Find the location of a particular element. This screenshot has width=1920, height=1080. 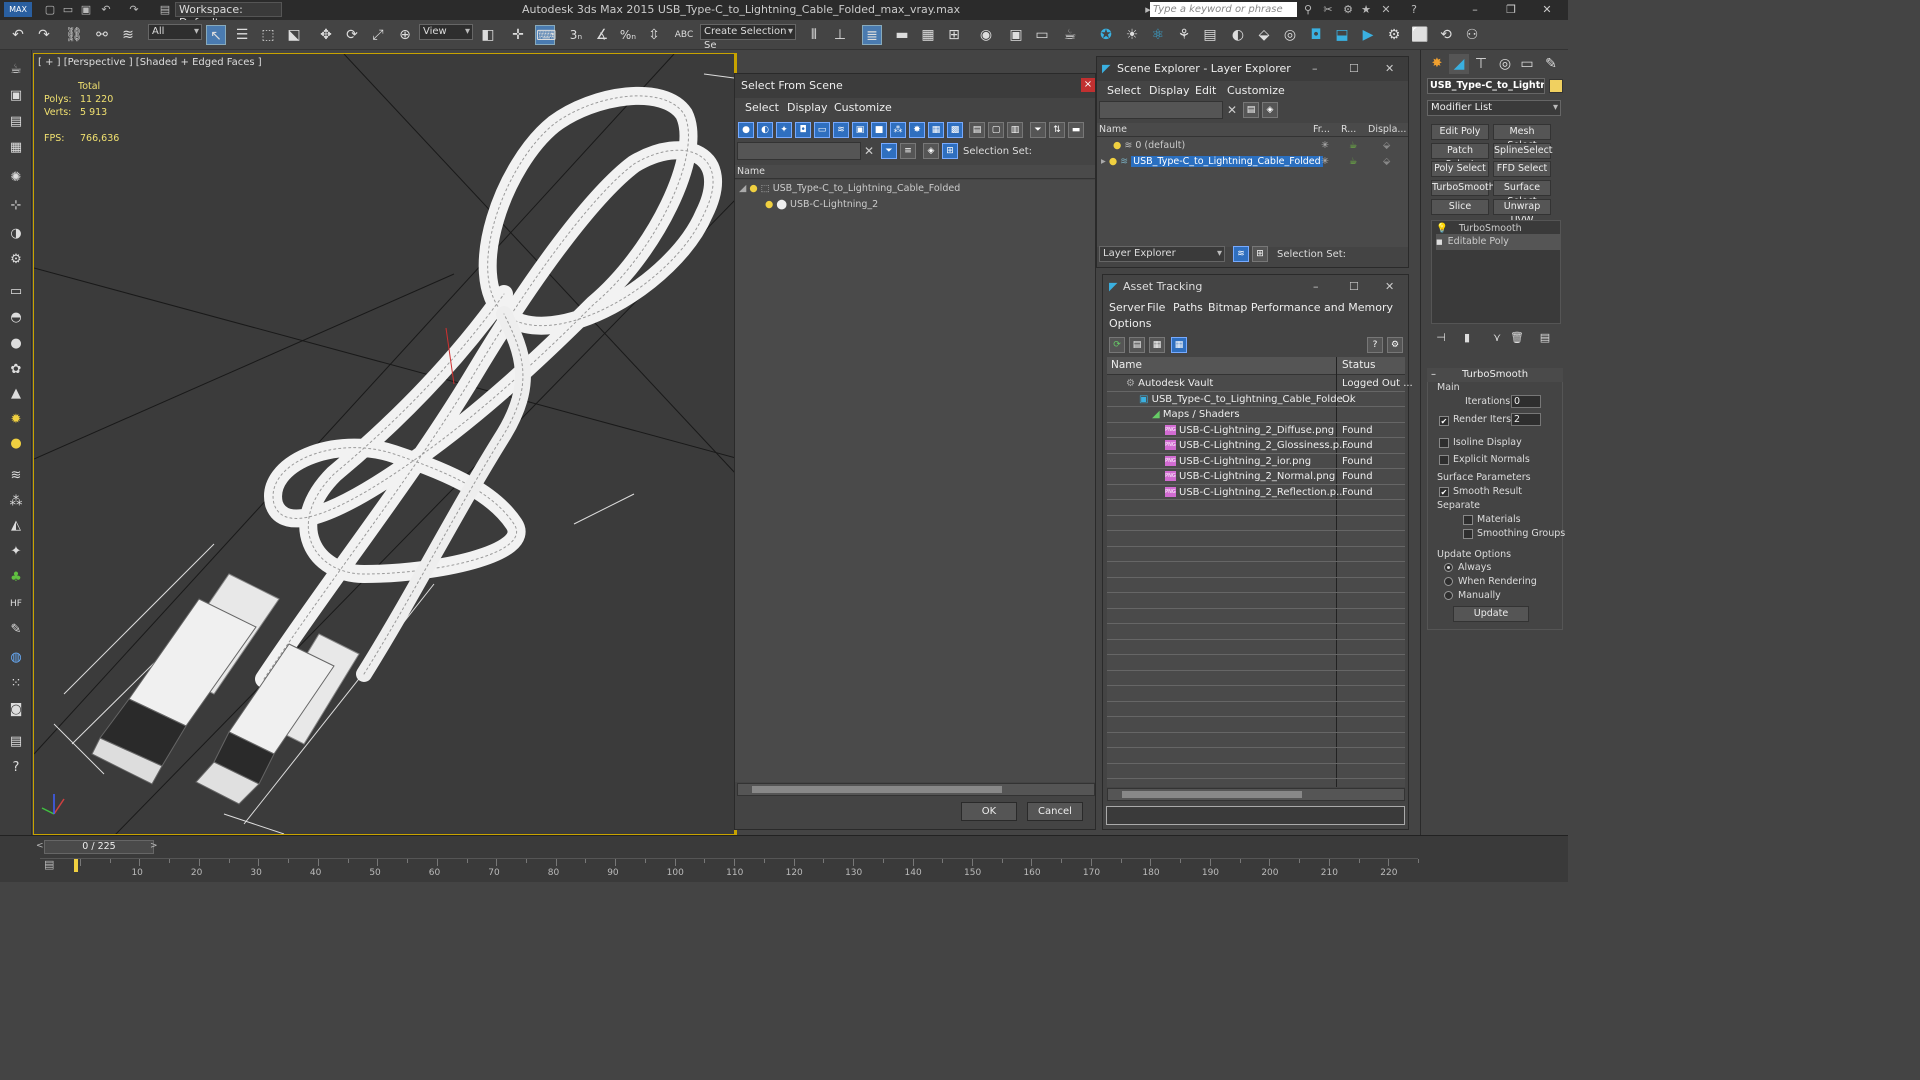

slice-button: Slice is located at coordinates (1460, 207).